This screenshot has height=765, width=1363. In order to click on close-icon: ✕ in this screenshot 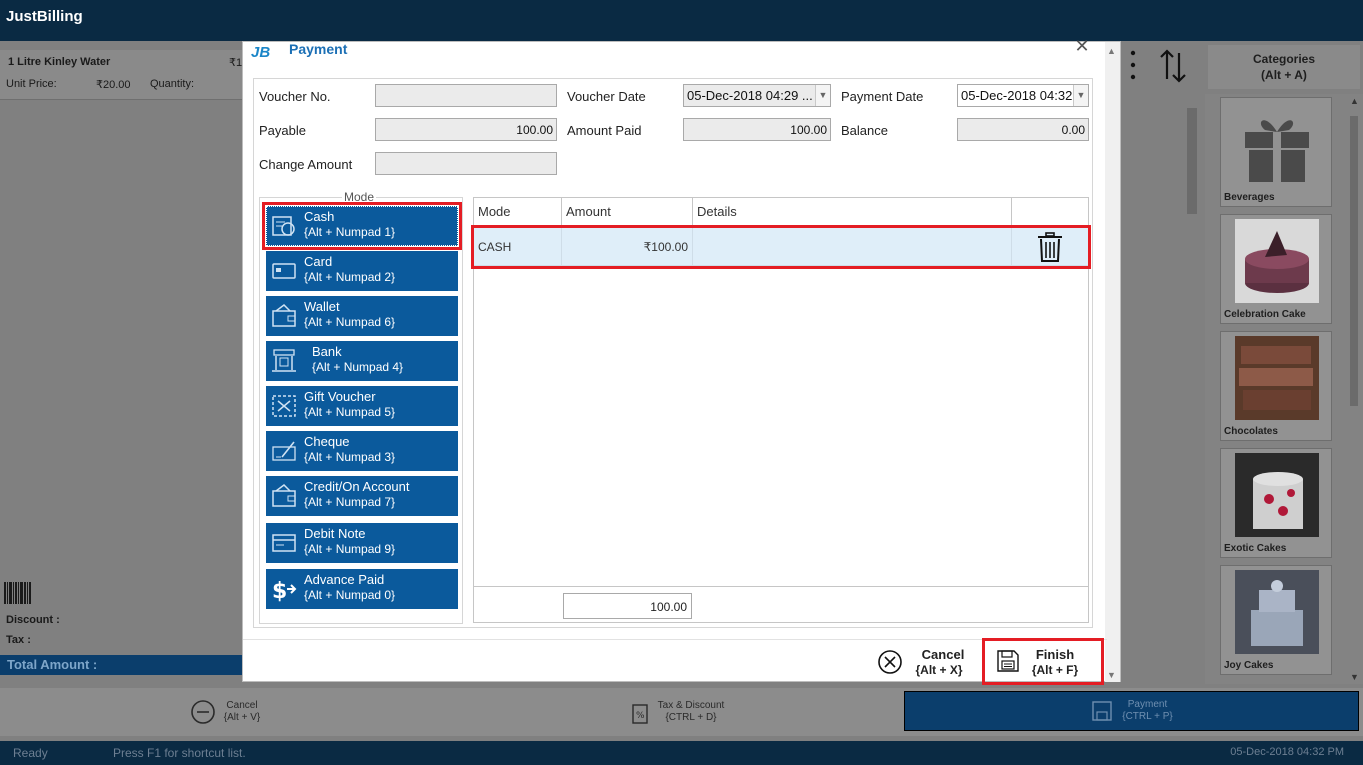, I will do `click(1082, 46)`.